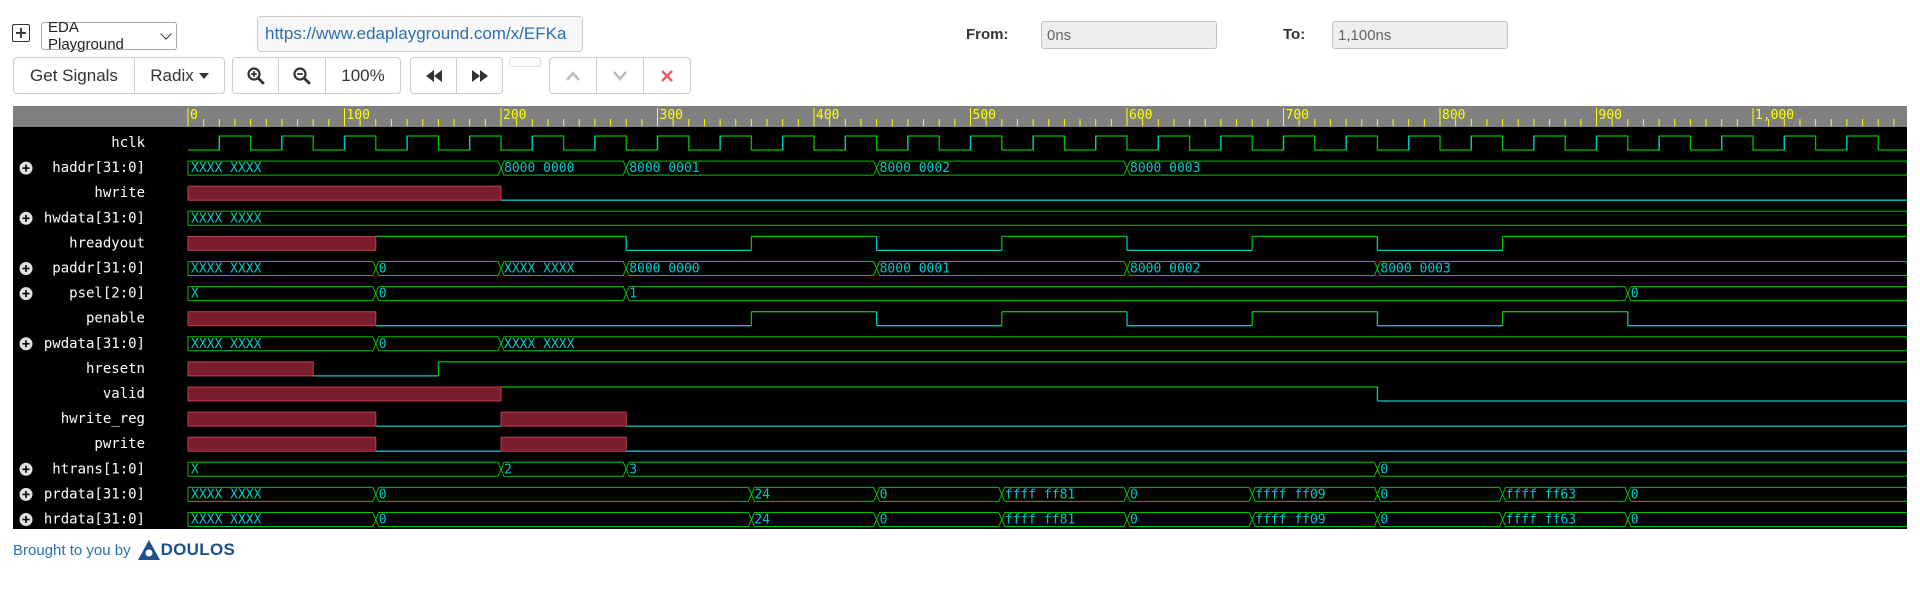 This screenshot has height=616, width=1920. Describe the element at coordinates (1140, 115) in the screenshot. I see `scale-tick-label: 600` at that location.